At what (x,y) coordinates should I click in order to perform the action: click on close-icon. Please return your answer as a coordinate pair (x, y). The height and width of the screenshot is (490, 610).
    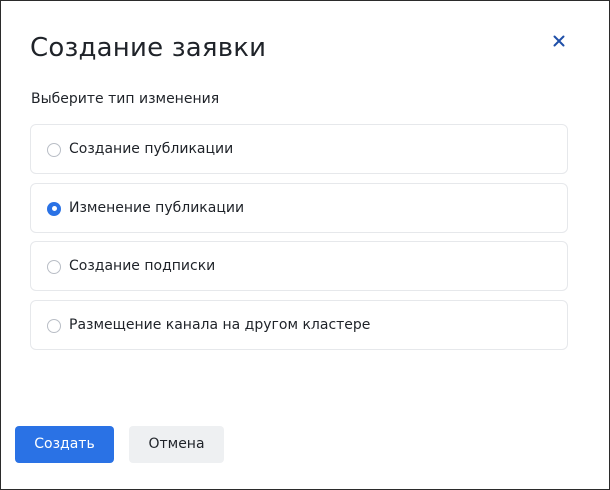
    Looking at the image, I should click on (559, 41).